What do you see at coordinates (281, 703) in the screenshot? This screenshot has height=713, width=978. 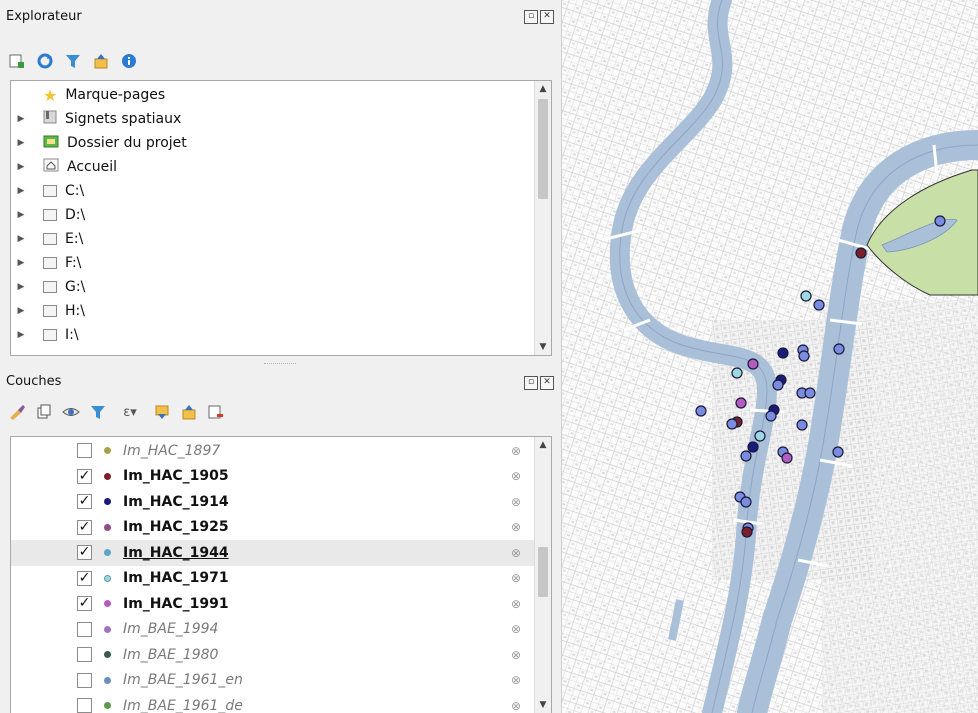 I see `layer-row: Im_BAE_1961_de ⊗` at bounding box center [281, 703].